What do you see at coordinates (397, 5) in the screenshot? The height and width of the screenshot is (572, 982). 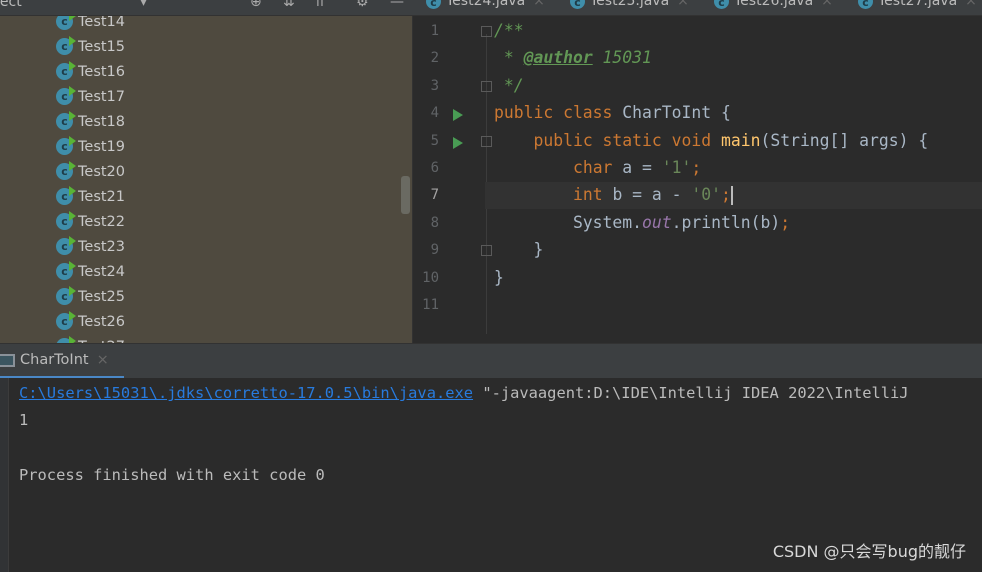 I see `minimize-icon: —` at bounding box center [397, 5].